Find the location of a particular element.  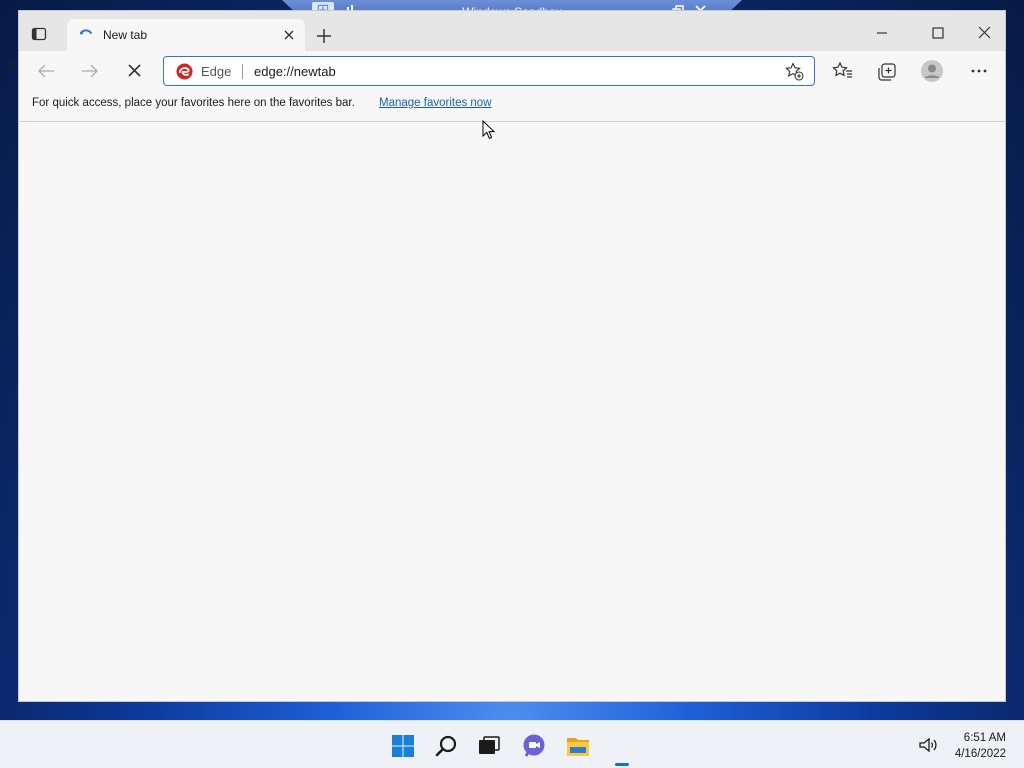

volume-icon is located at coordinates (928, 745).